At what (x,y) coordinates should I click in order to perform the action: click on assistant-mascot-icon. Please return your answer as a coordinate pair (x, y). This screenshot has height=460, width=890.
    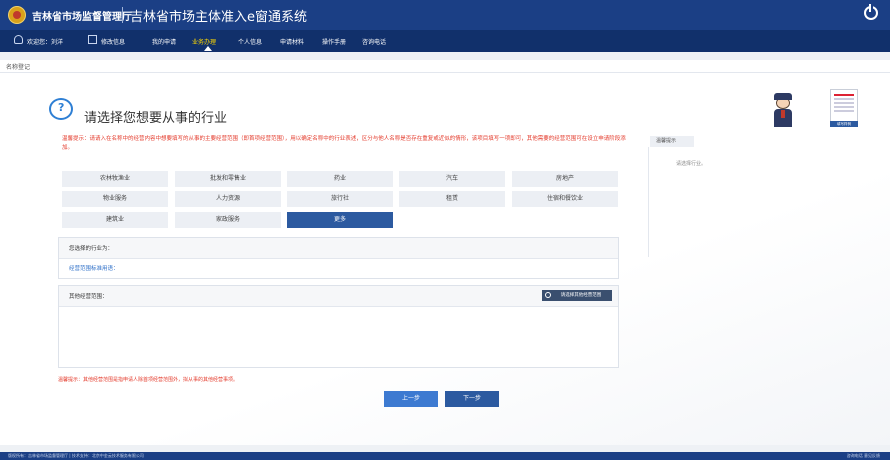
    Looking at the image, I should click on (783, 111).